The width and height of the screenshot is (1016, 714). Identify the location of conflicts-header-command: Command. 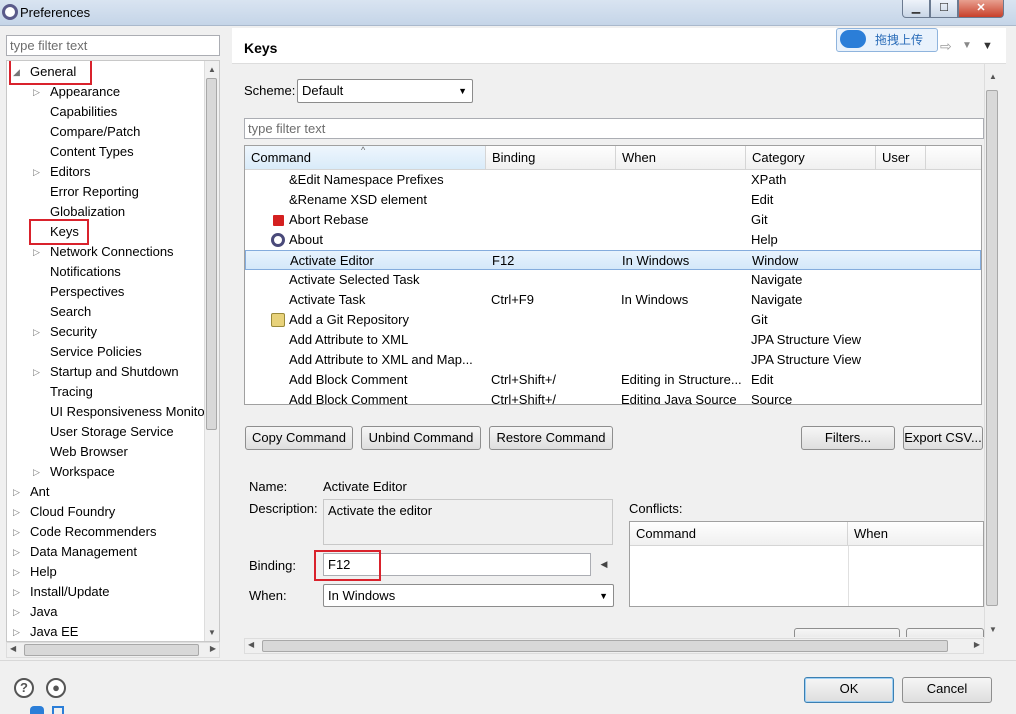
(739, 534).